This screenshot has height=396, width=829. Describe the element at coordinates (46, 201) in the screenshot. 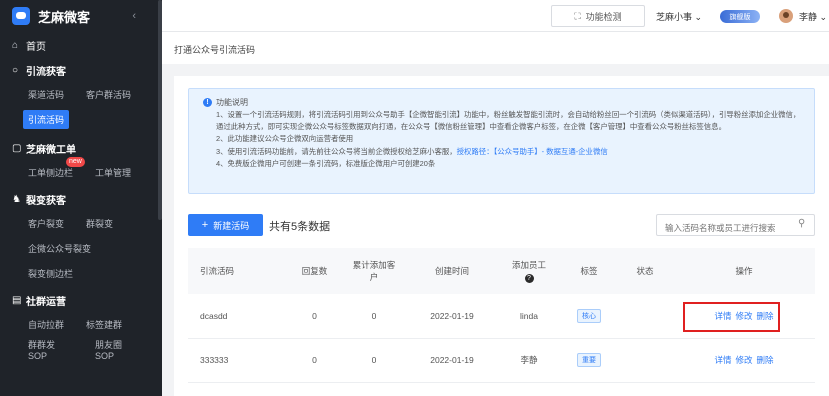

I see `group-title: 裂变获客` at that location.